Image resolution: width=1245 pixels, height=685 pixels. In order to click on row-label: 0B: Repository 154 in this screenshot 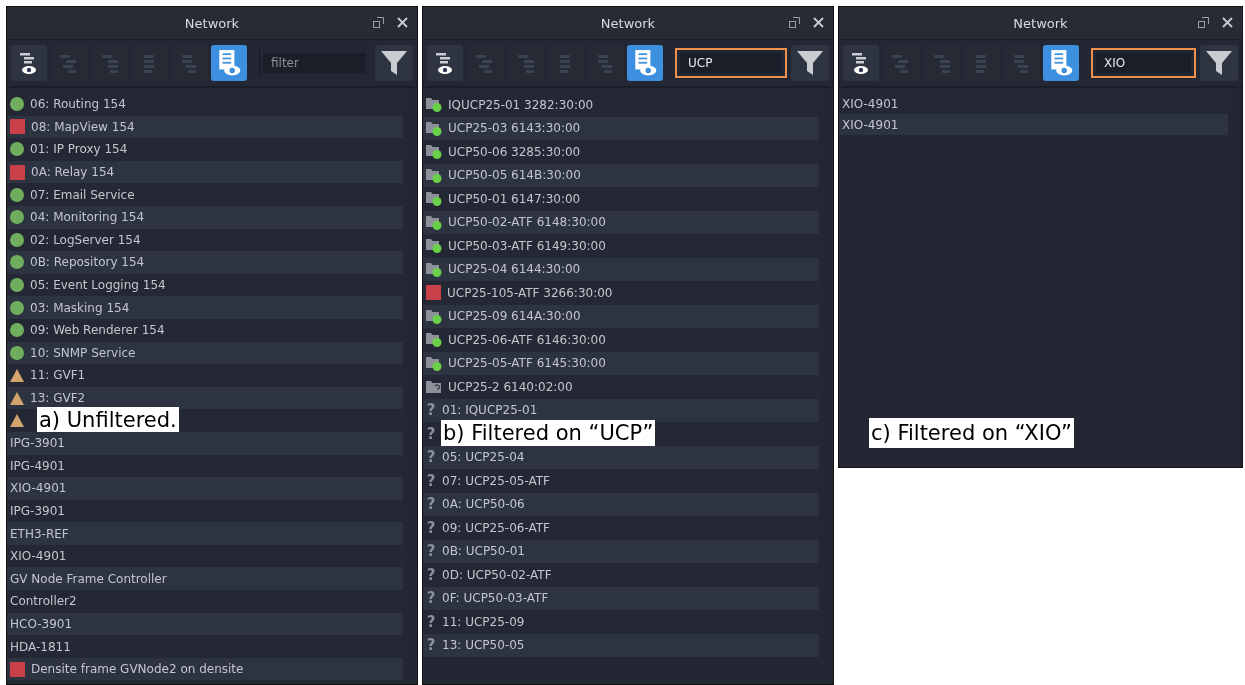, I will do `click(87, 262)`.